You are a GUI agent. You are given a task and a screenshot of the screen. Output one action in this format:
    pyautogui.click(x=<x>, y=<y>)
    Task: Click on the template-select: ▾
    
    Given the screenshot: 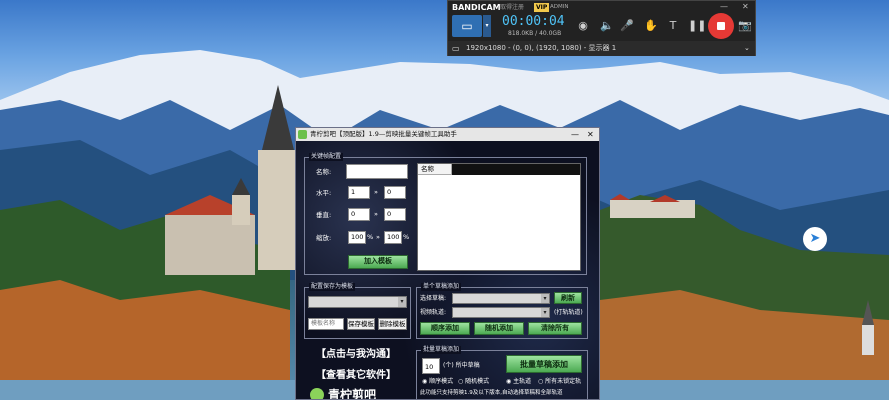 What is the action you would take?
    pyautogui.click(x=357, y=302)
    